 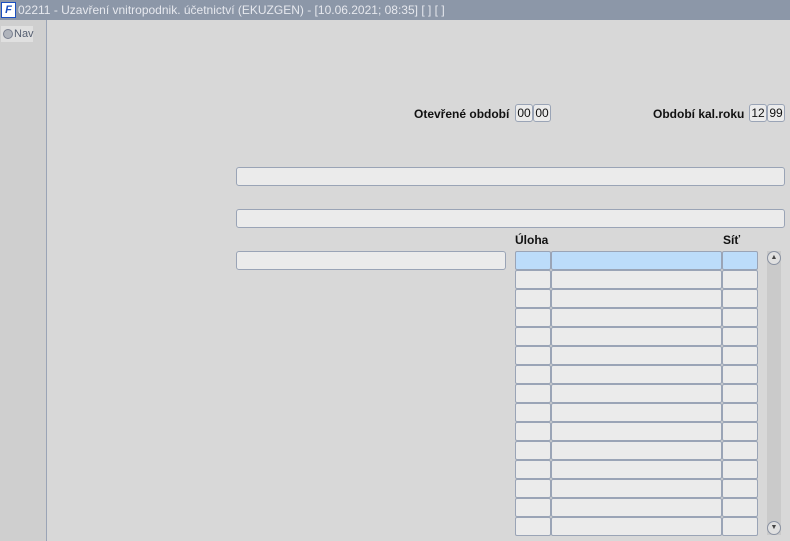 I want to click on cal-period-from: 12, so click(x=758, y=113).